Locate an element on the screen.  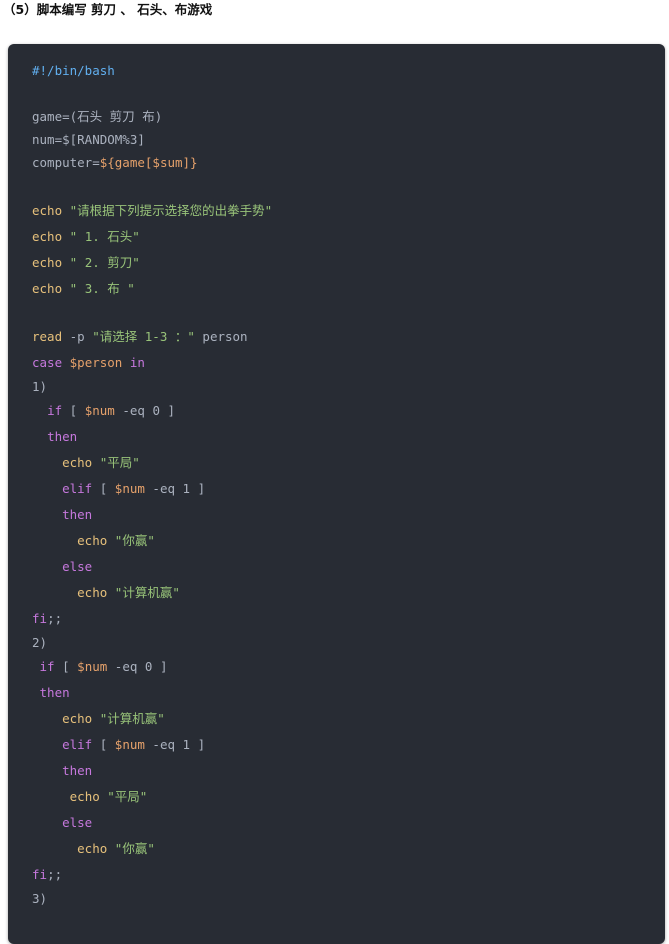
code-token: #!/bin/bash is located at coordinates (73, 70).